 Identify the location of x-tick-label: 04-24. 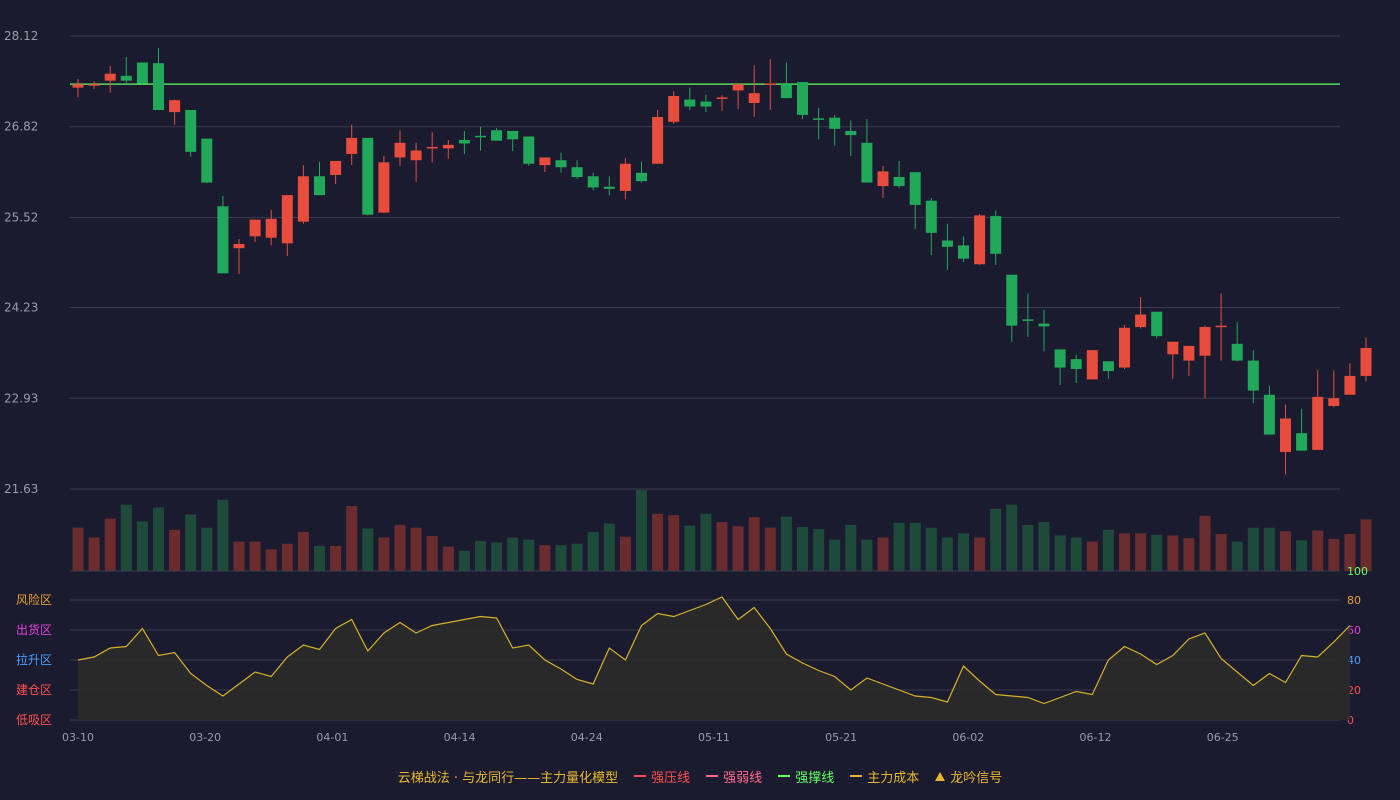
(587, 737).